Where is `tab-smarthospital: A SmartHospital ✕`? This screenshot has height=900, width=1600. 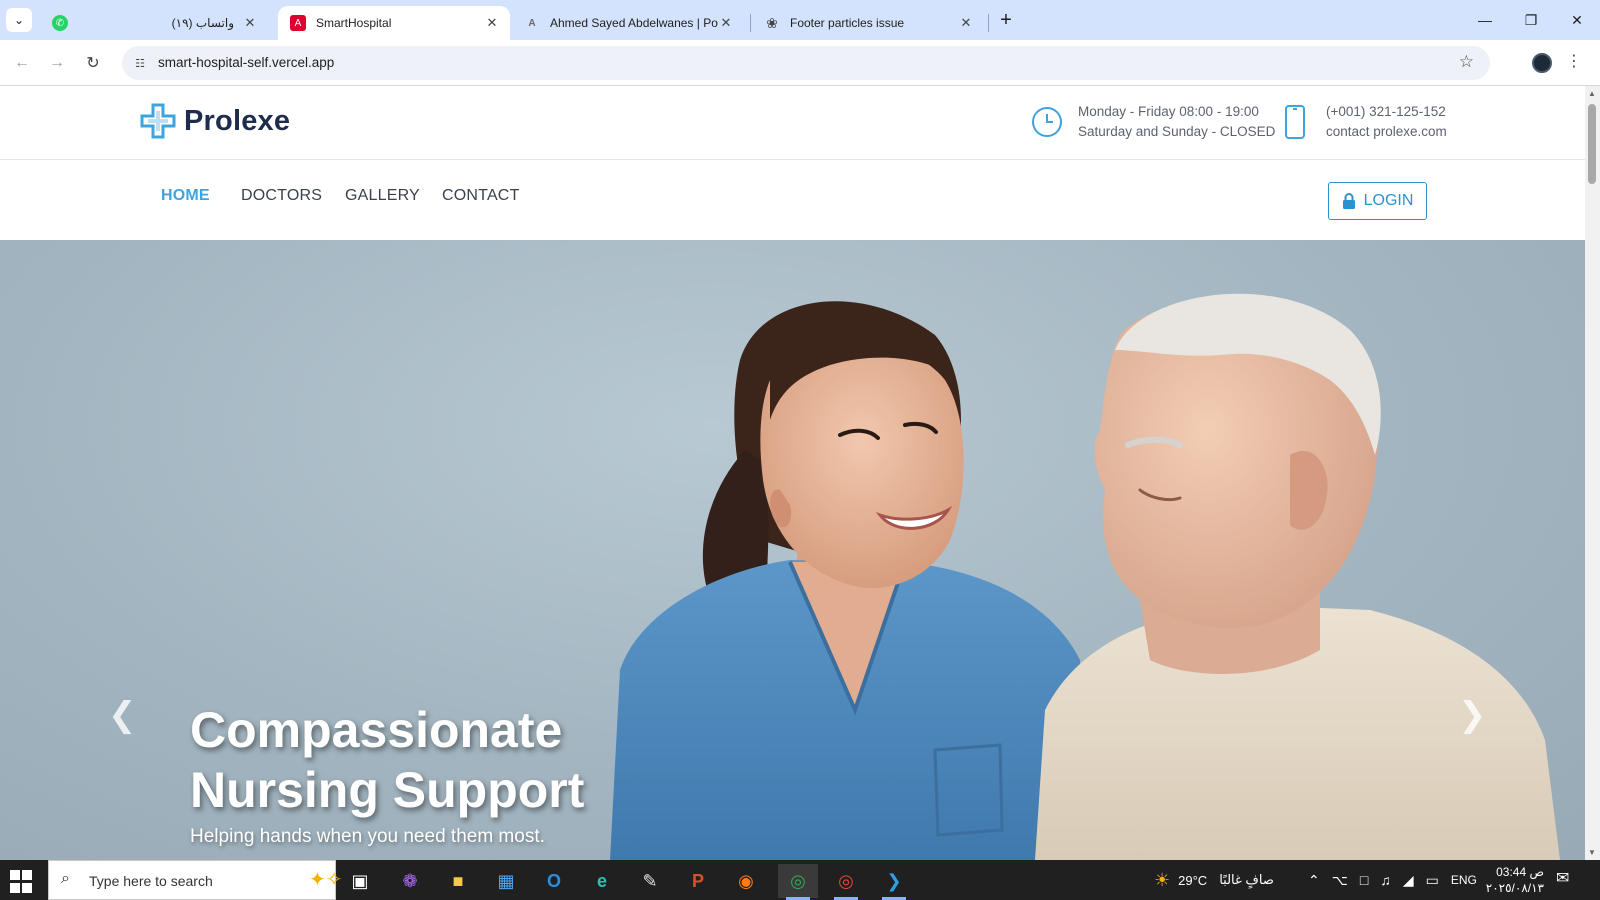 tab-smarthospital: A SmartHospital ✕ is located at coordinates (394, 23).